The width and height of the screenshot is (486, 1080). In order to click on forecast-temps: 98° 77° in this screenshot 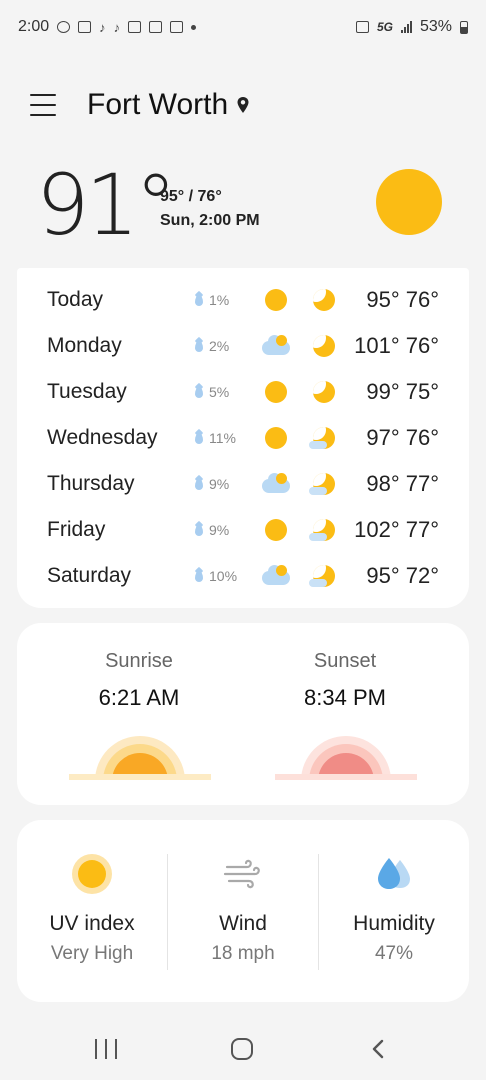, I will do `click(402, 483)`.